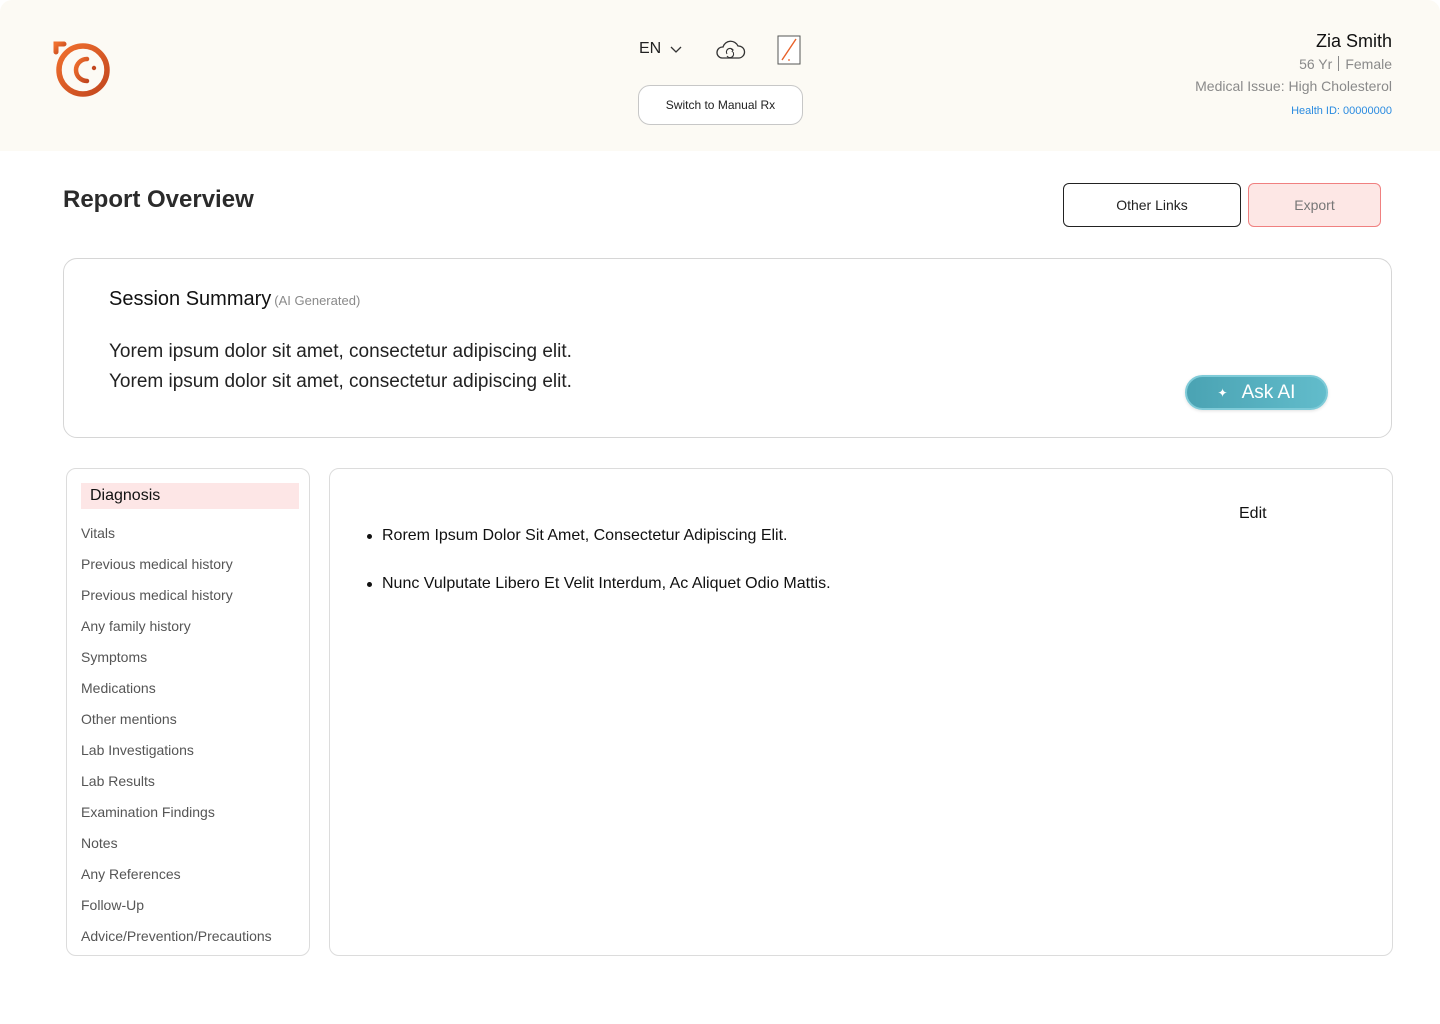 This screenshot has width=1440, height=1024. What do you see at coordinates (1222, 392) in the screenshot?
I see `sparkle-icon: ✦` at bounding box center [1222, 392].